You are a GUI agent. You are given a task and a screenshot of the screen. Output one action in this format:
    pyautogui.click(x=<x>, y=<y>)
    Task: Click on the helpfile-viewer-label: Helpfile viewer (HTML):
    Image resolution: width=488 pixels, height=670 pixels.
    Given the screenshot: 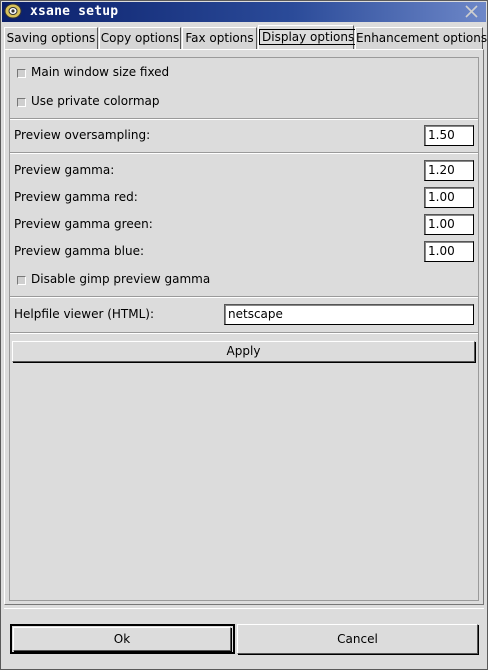 What is the action you would take?
    pyautogui.click(x=84, y=314)
    